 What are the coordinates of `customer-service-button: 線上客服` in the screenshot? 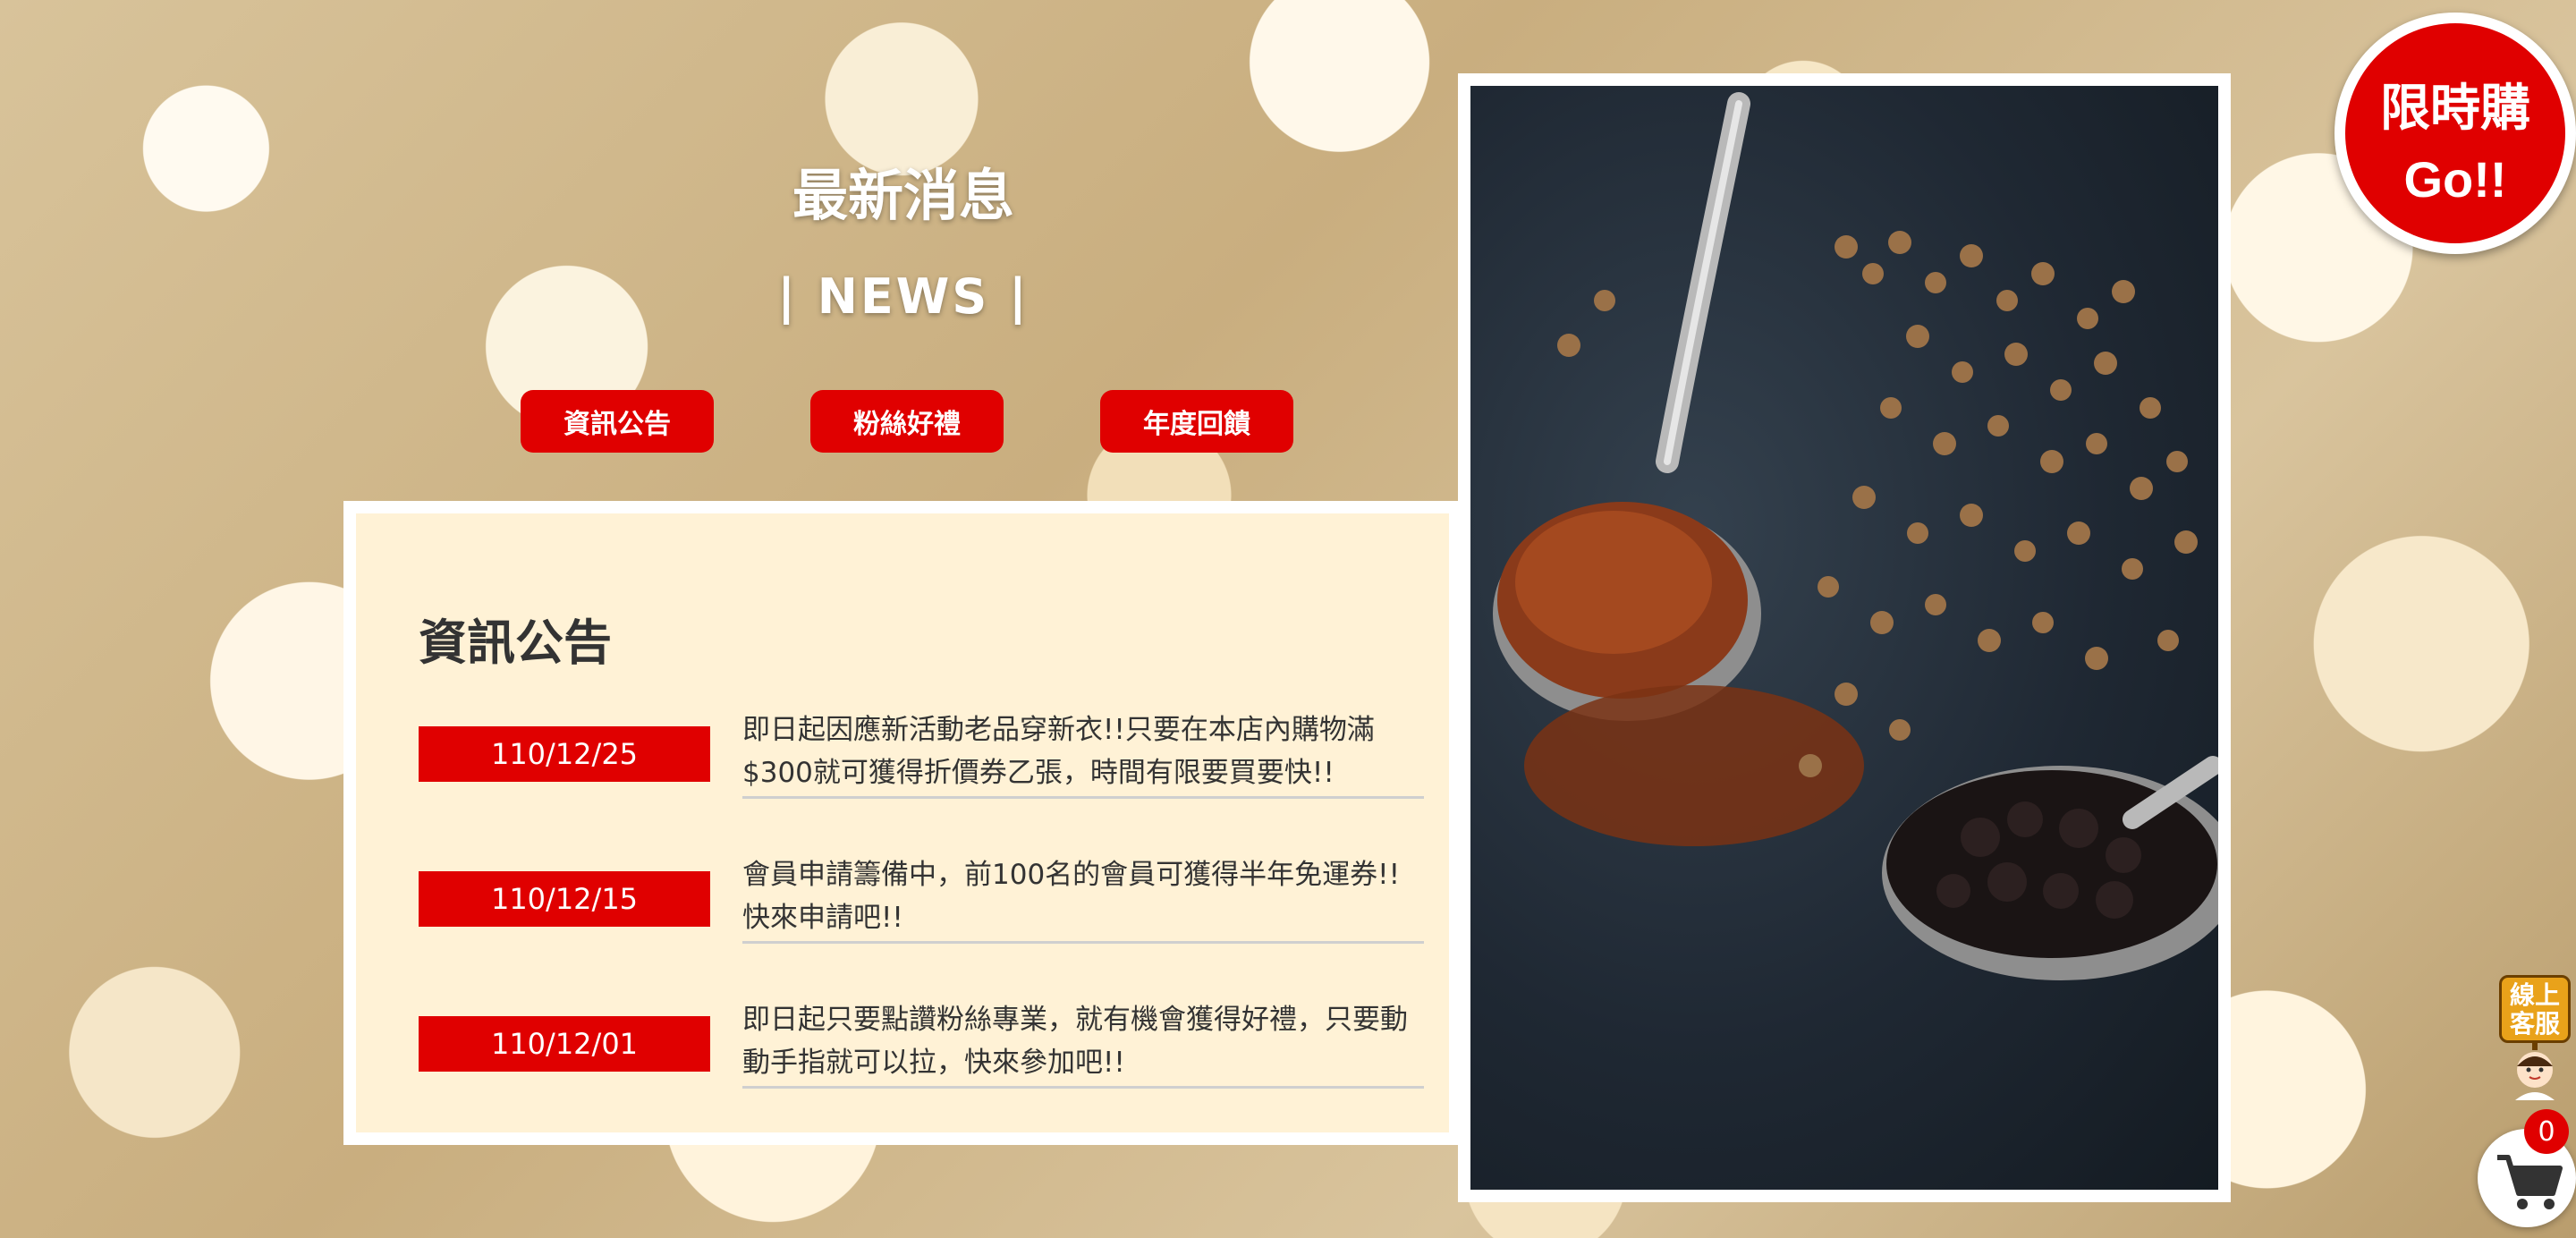 It's located at (2535, 1037).